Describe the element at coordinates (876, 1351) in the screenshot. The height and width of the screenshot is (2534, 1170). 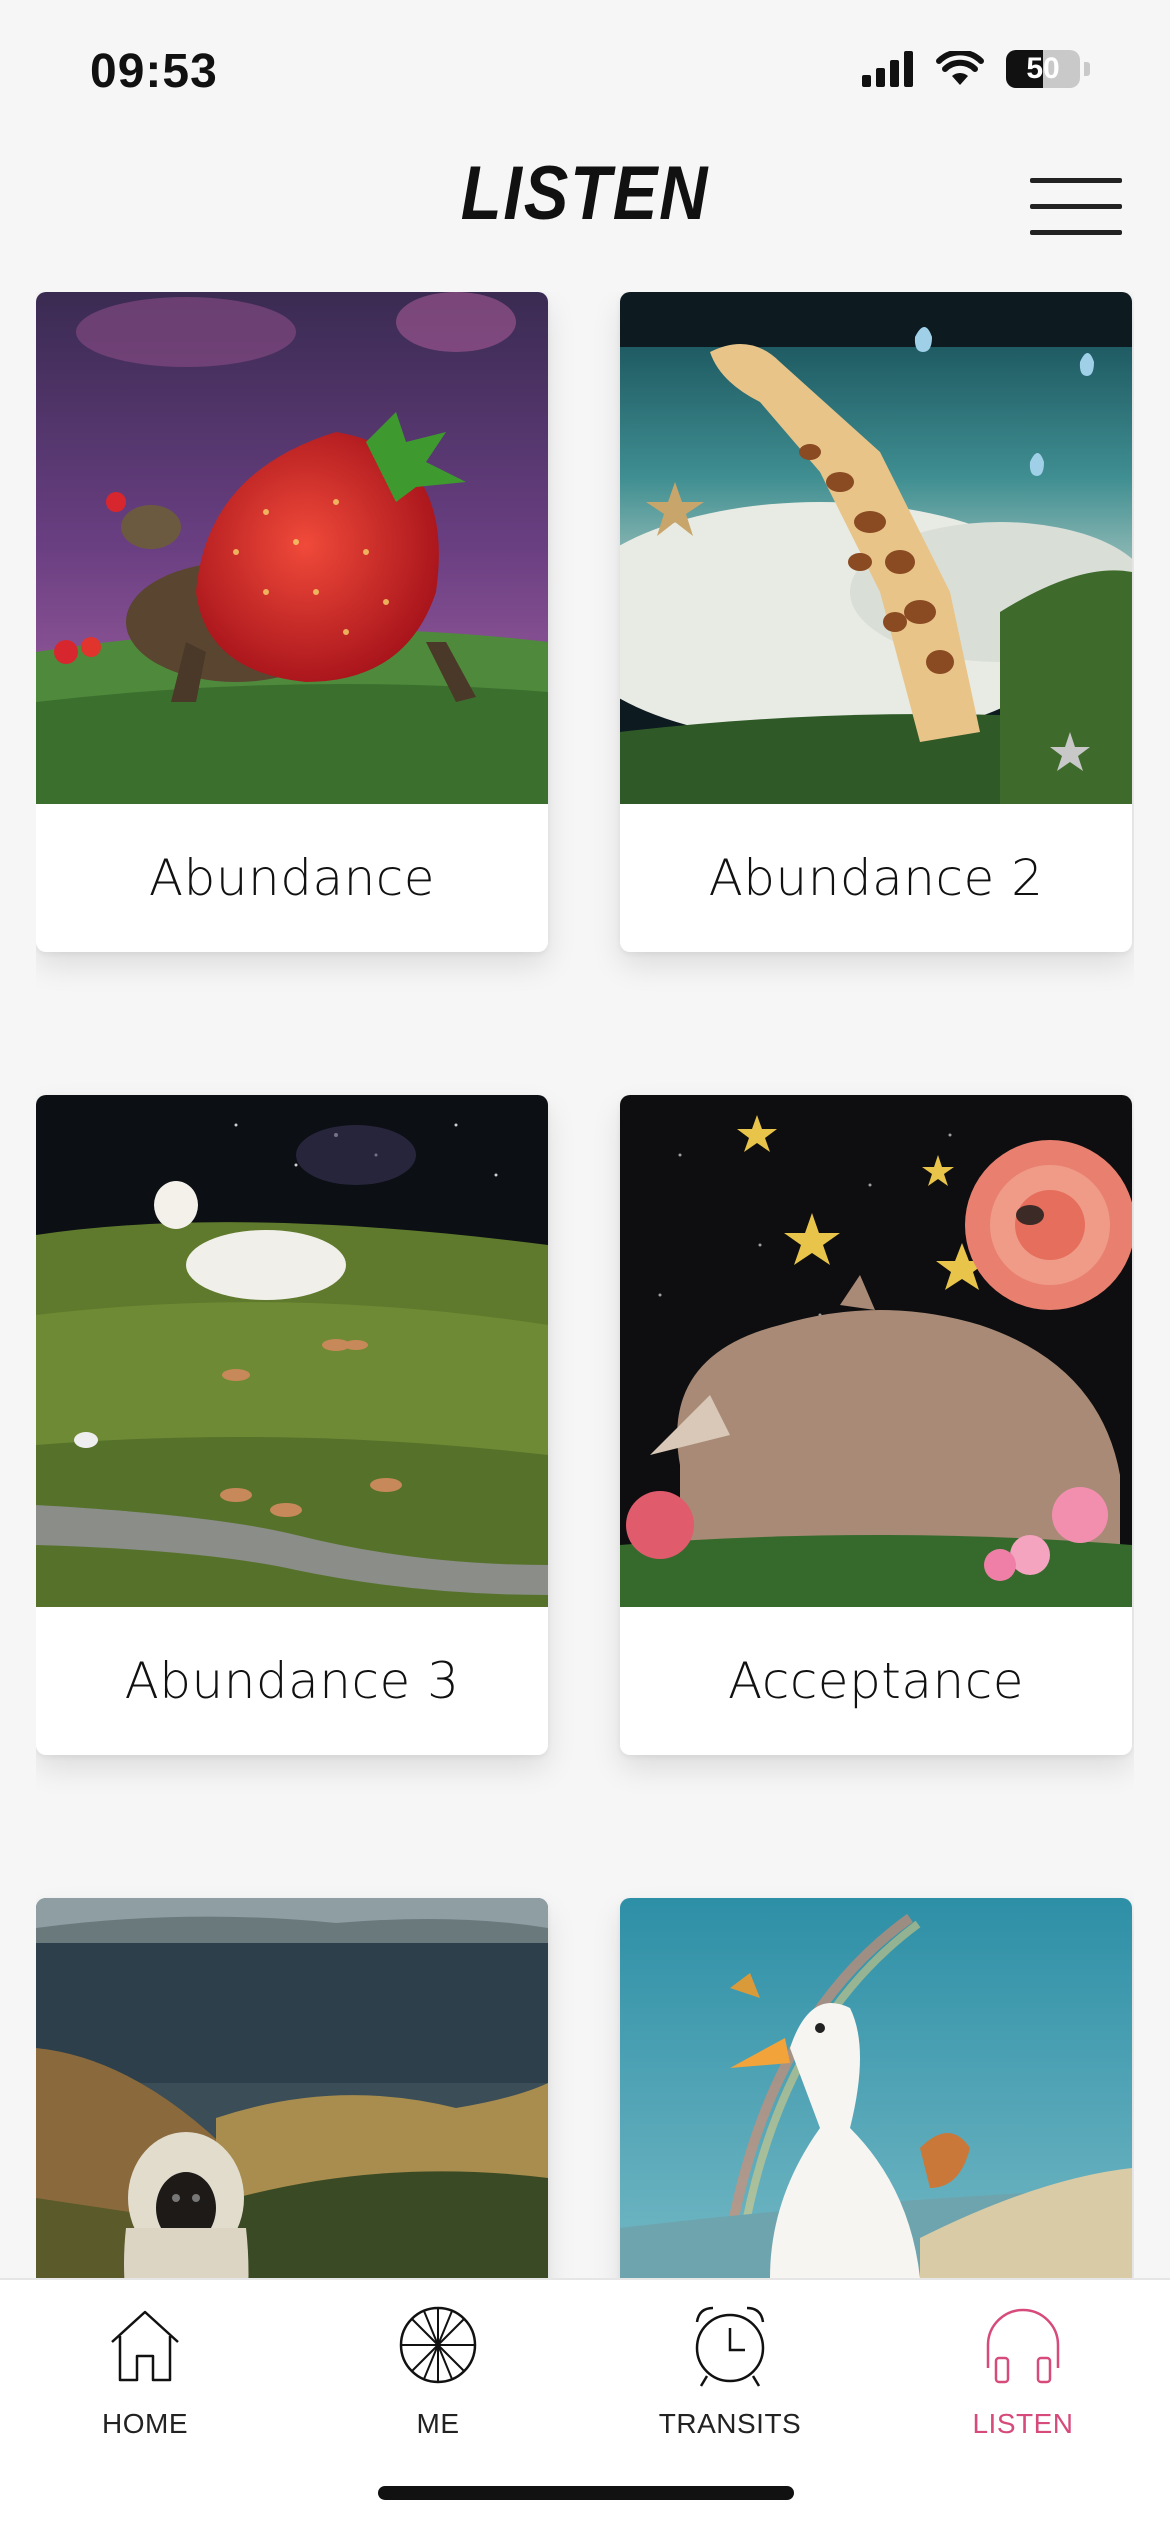
I see `rhino-rose-artwork` at that location.